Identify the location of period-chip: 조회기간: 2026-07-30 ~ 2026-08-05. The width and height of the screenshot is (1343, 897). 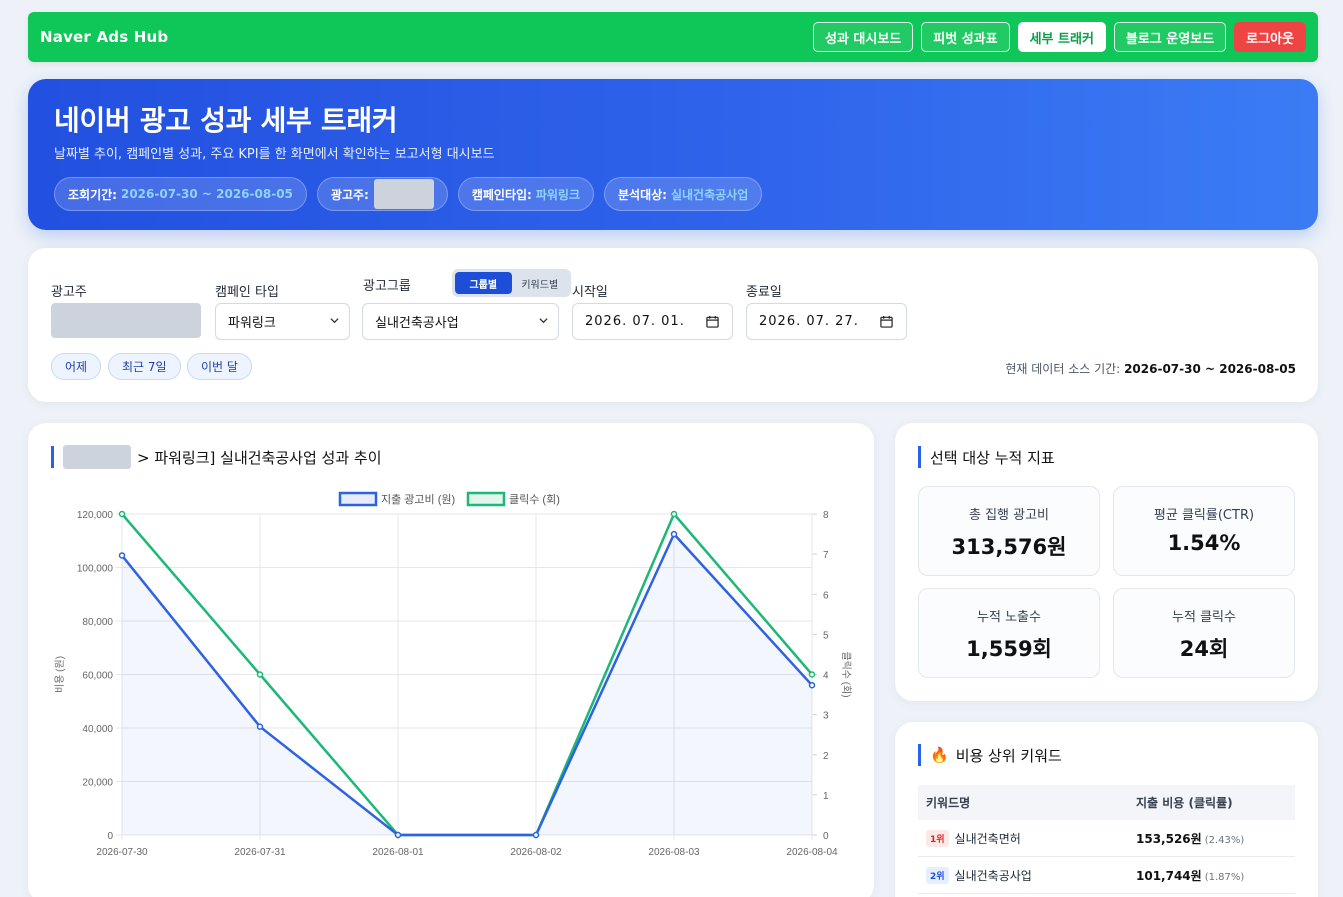
(180, 194).